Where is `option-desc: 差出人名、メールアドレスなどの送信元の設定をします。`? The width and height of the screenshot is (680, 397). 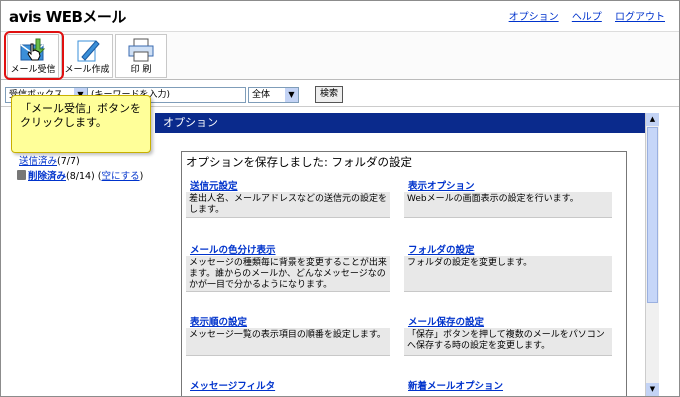 option-desc: 差出人名、メールアドレスなどの送信元の設定をします。 is located at coordinates (288, 205).